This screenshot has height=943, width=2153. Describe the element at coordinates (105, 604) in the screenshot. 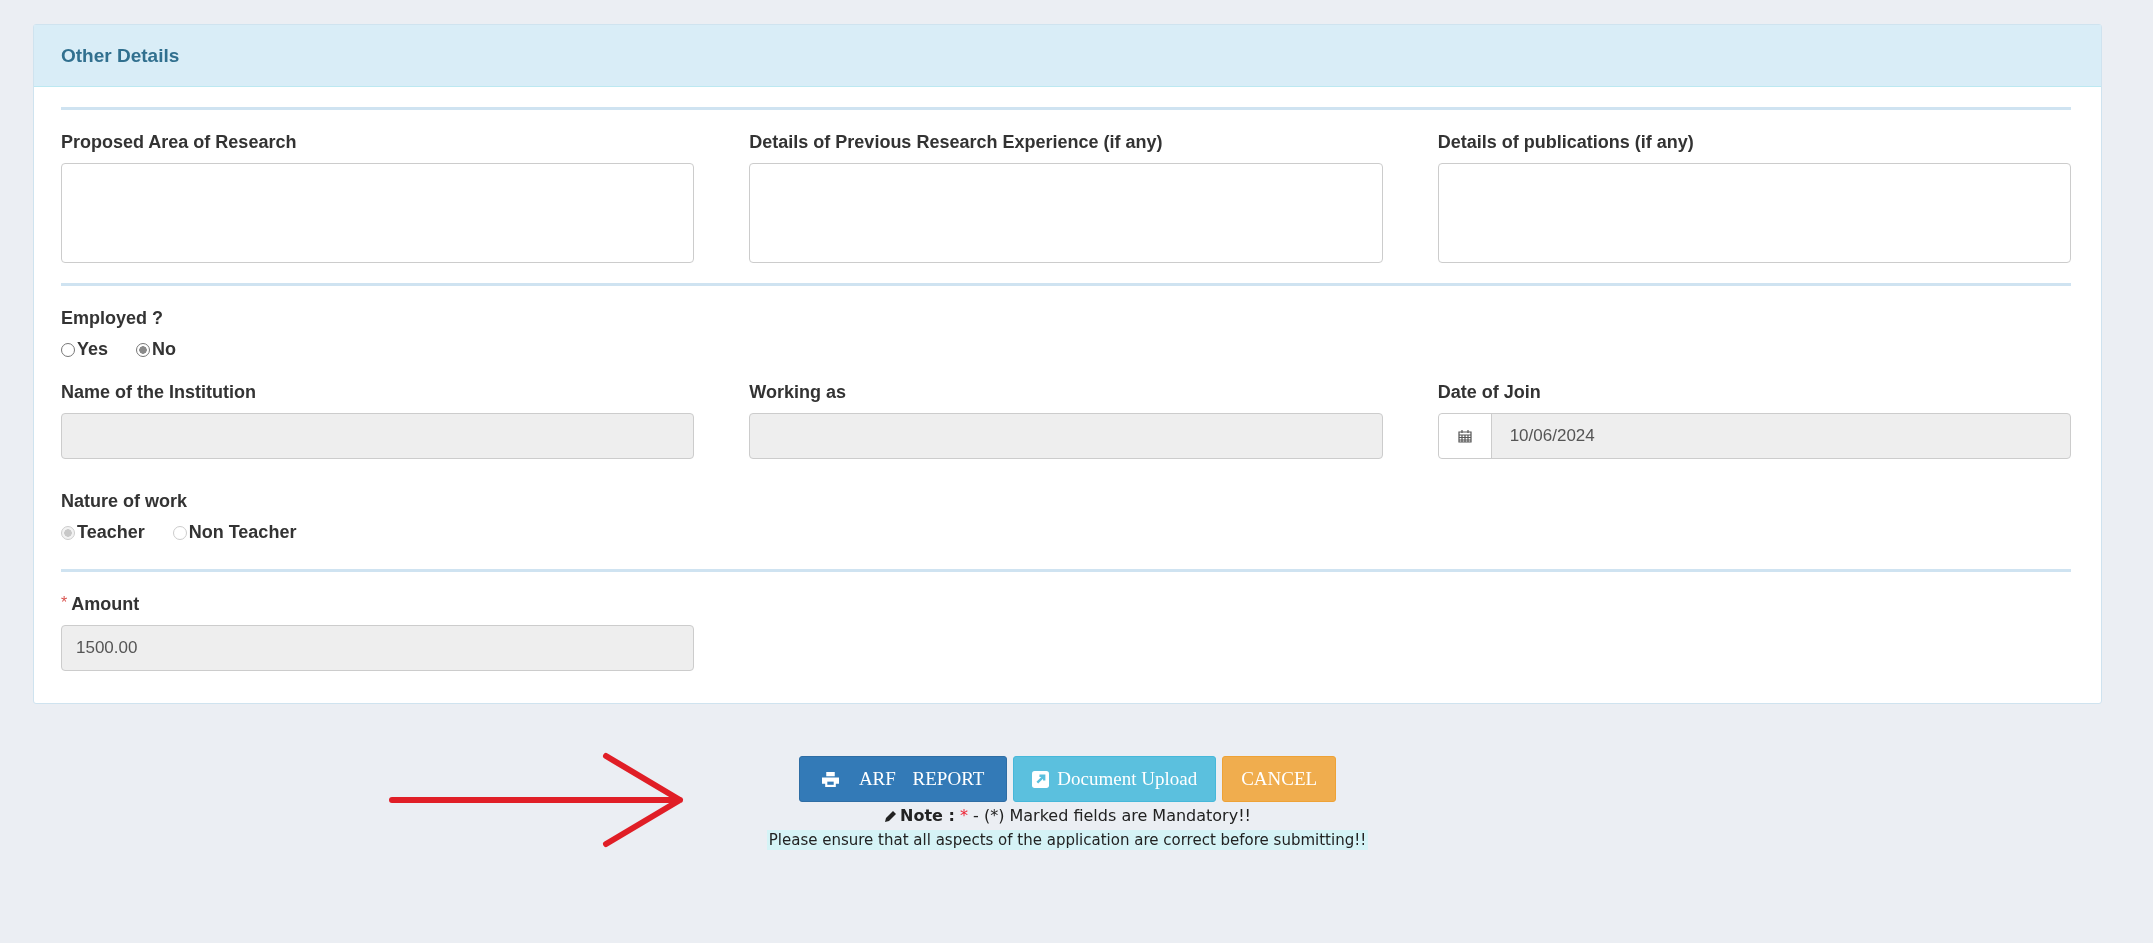

I see `field-label: Amount` at that location.